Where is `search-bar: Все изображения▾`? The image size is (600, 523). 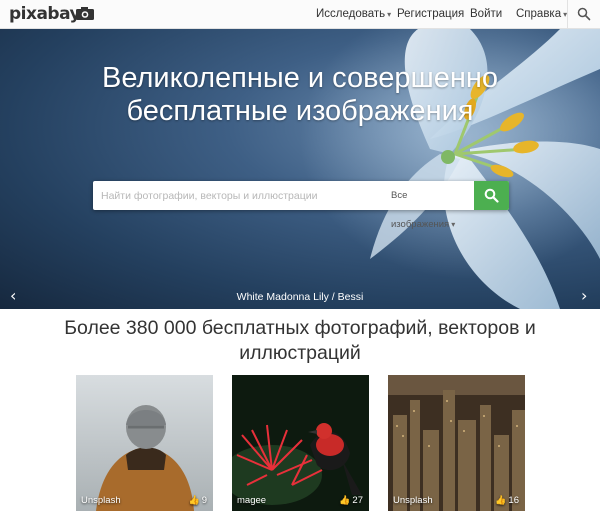
search-bar: Все изображения▾ is located at coordinates (301, 205).